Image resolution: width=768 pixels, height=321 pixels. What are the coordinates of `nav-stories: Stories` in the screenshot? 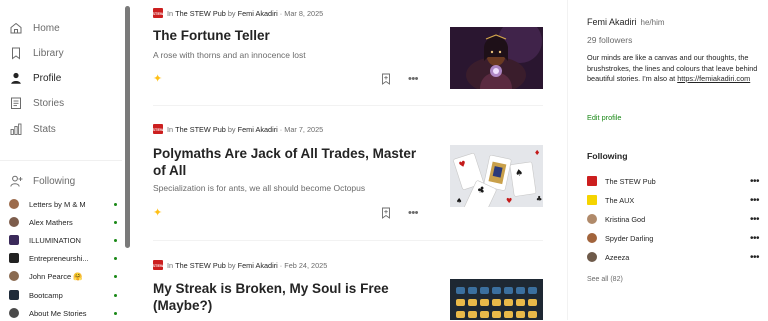 It's located at (36, 103).